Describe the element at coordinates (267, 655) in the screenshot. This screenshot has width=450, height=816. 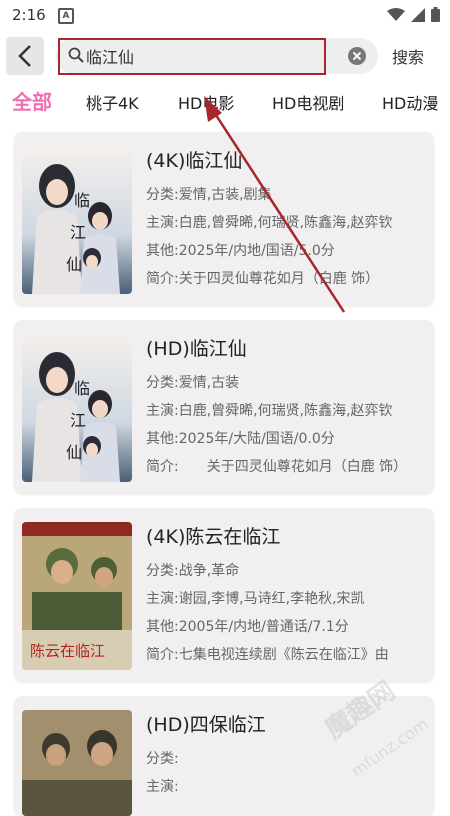
I see `result-intro: 简介:七集电视连续剧《陈云在临江》由` at that location.